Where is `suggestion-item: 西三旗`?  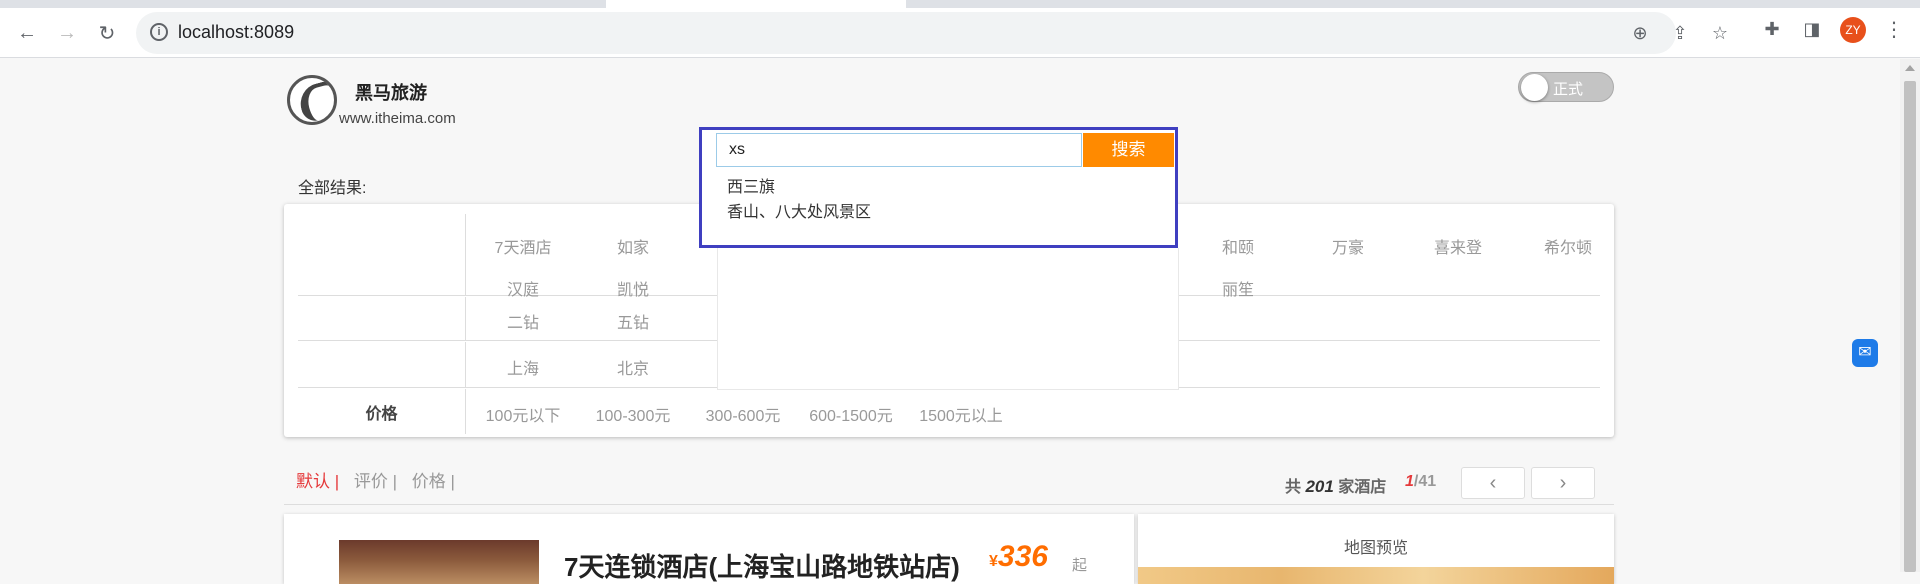
suggestion-item: 西三旗 is located at coordinates (751, 185).